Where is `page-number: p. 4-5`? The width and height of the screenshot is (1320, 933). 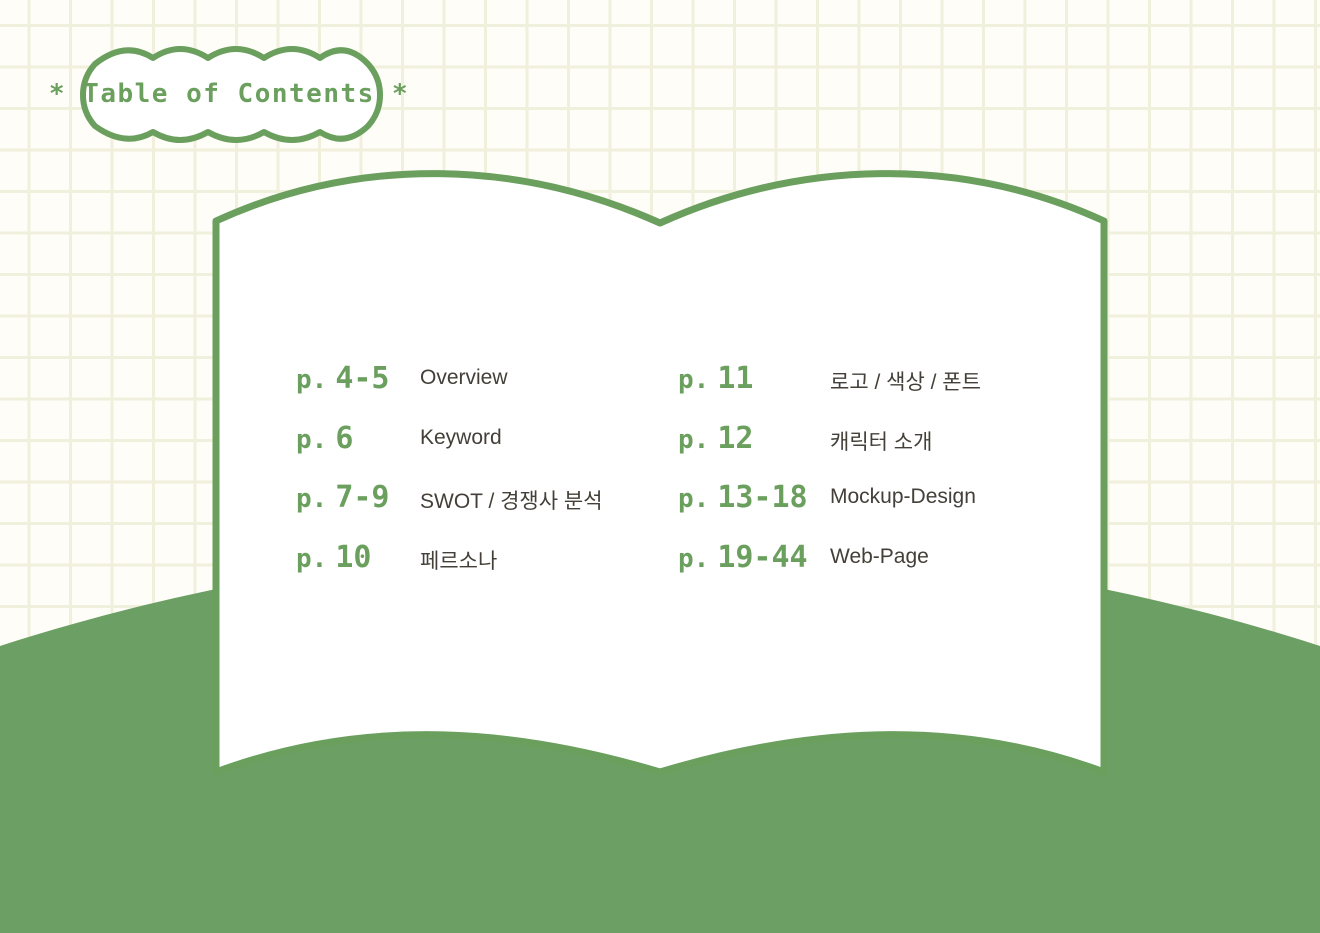 page-number: p. 4-5 is located at coordinates (343, 378).